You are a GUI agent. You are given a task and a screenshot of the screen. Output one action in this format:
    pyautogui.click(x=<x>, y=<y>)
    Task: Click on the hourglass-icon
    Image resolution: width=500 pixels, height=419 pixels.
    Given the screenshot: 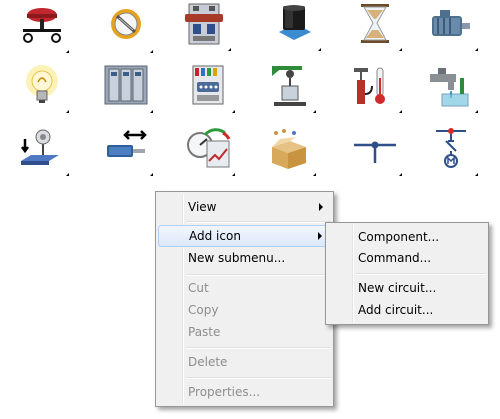 What is the action you would take?
    pyautogui.click(x=377, y=26)
    